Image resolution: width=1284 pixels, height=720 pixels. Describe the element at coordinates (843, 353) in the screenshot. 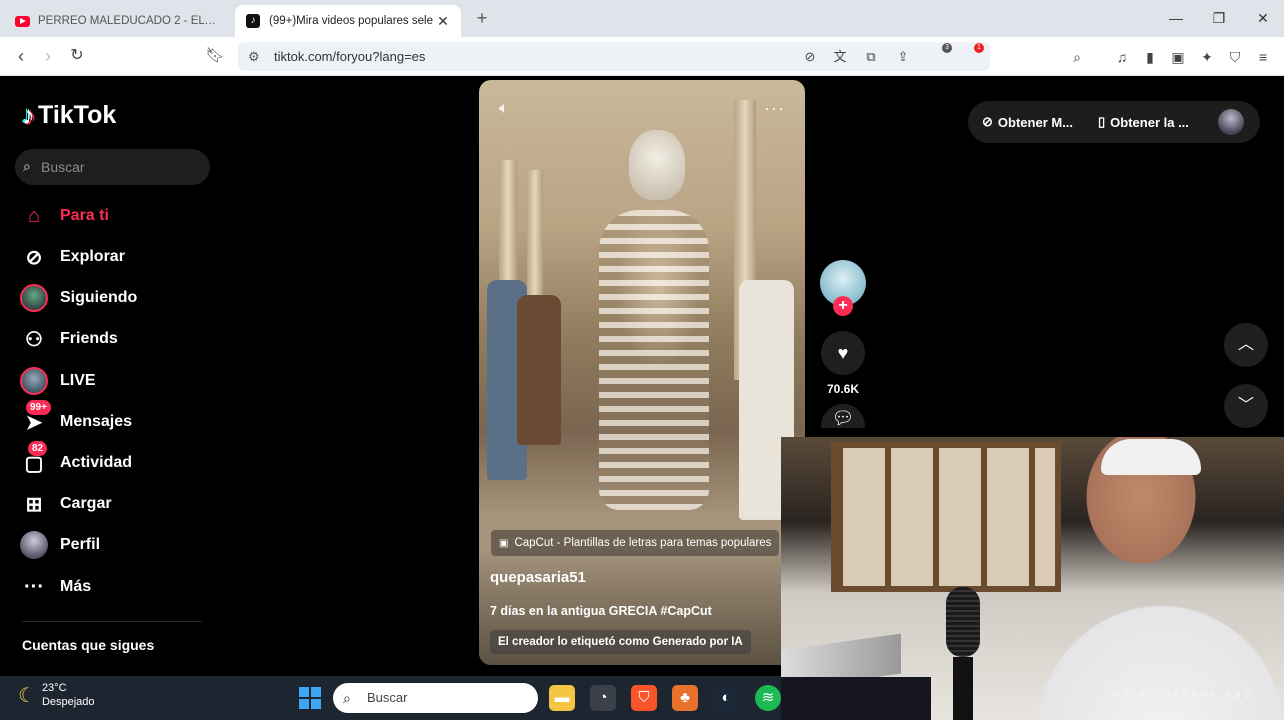

I see `like-button: ♥` at that location.